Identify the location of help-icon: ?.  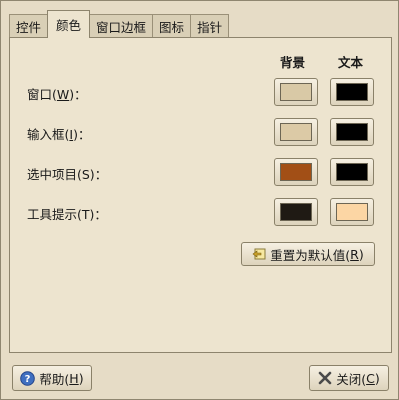
(28, 378).